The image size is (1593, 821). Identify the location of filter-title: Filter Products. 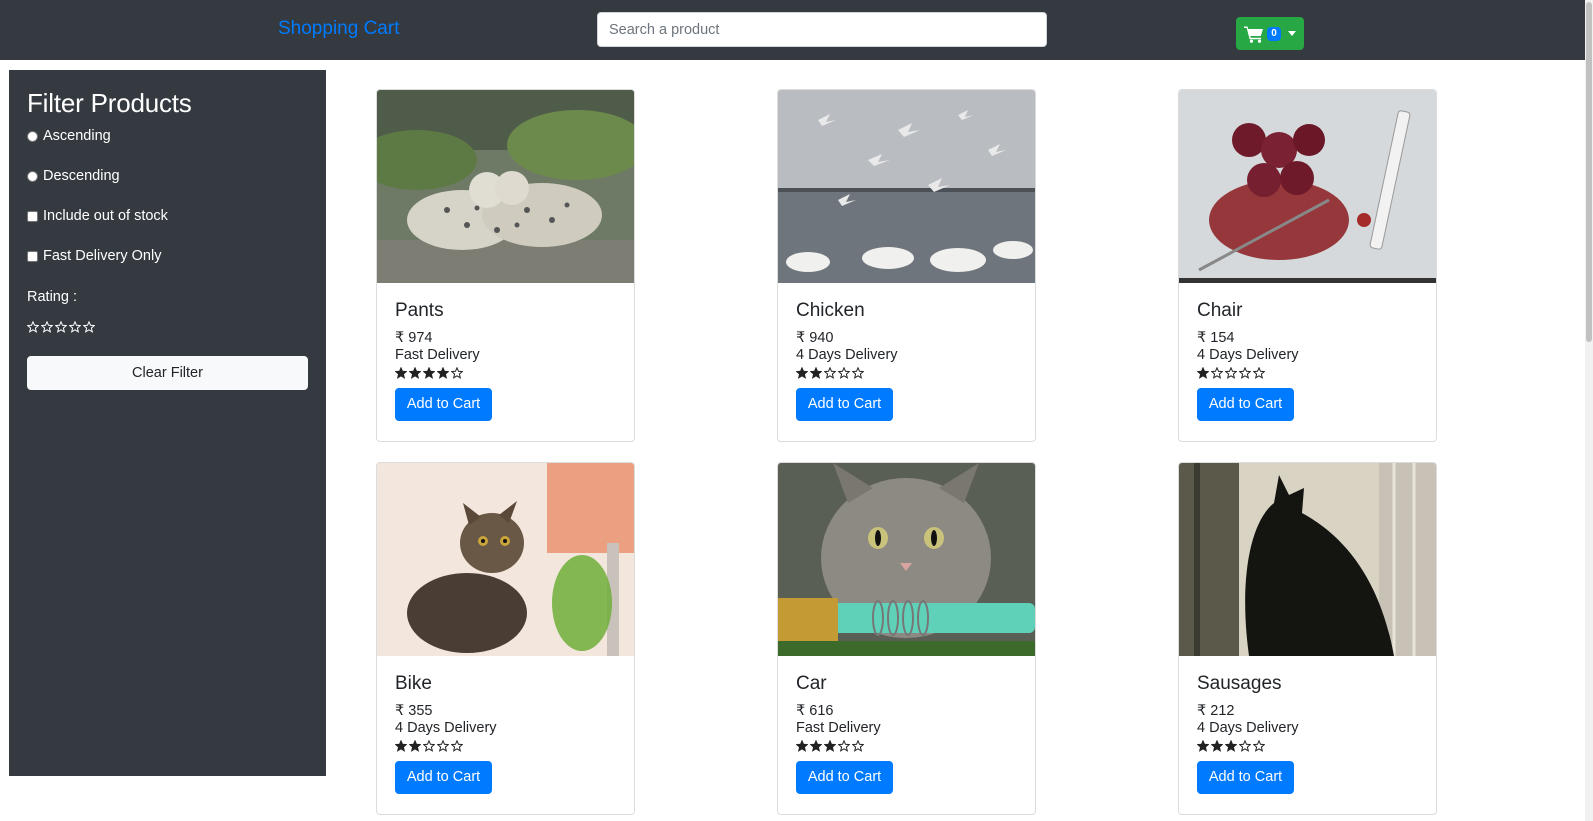
(109, 103).